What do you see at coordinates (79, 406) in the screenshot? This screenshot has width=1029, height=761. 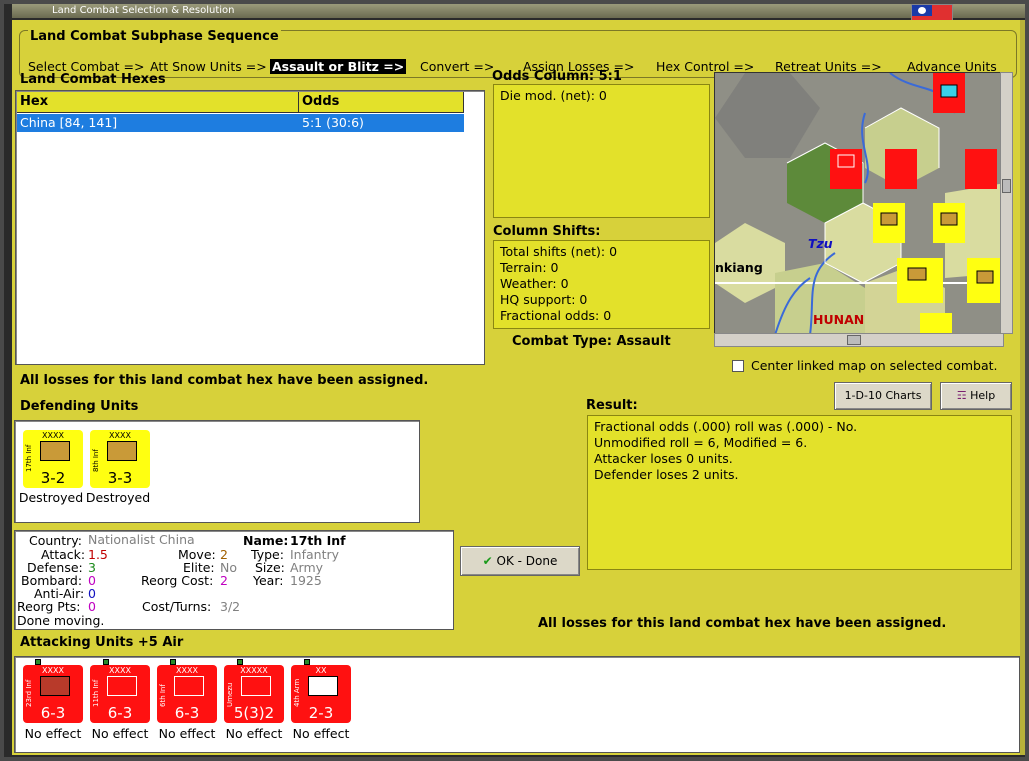 I see `defending-units-label: Defending Units` at bounding box center [79, 406].